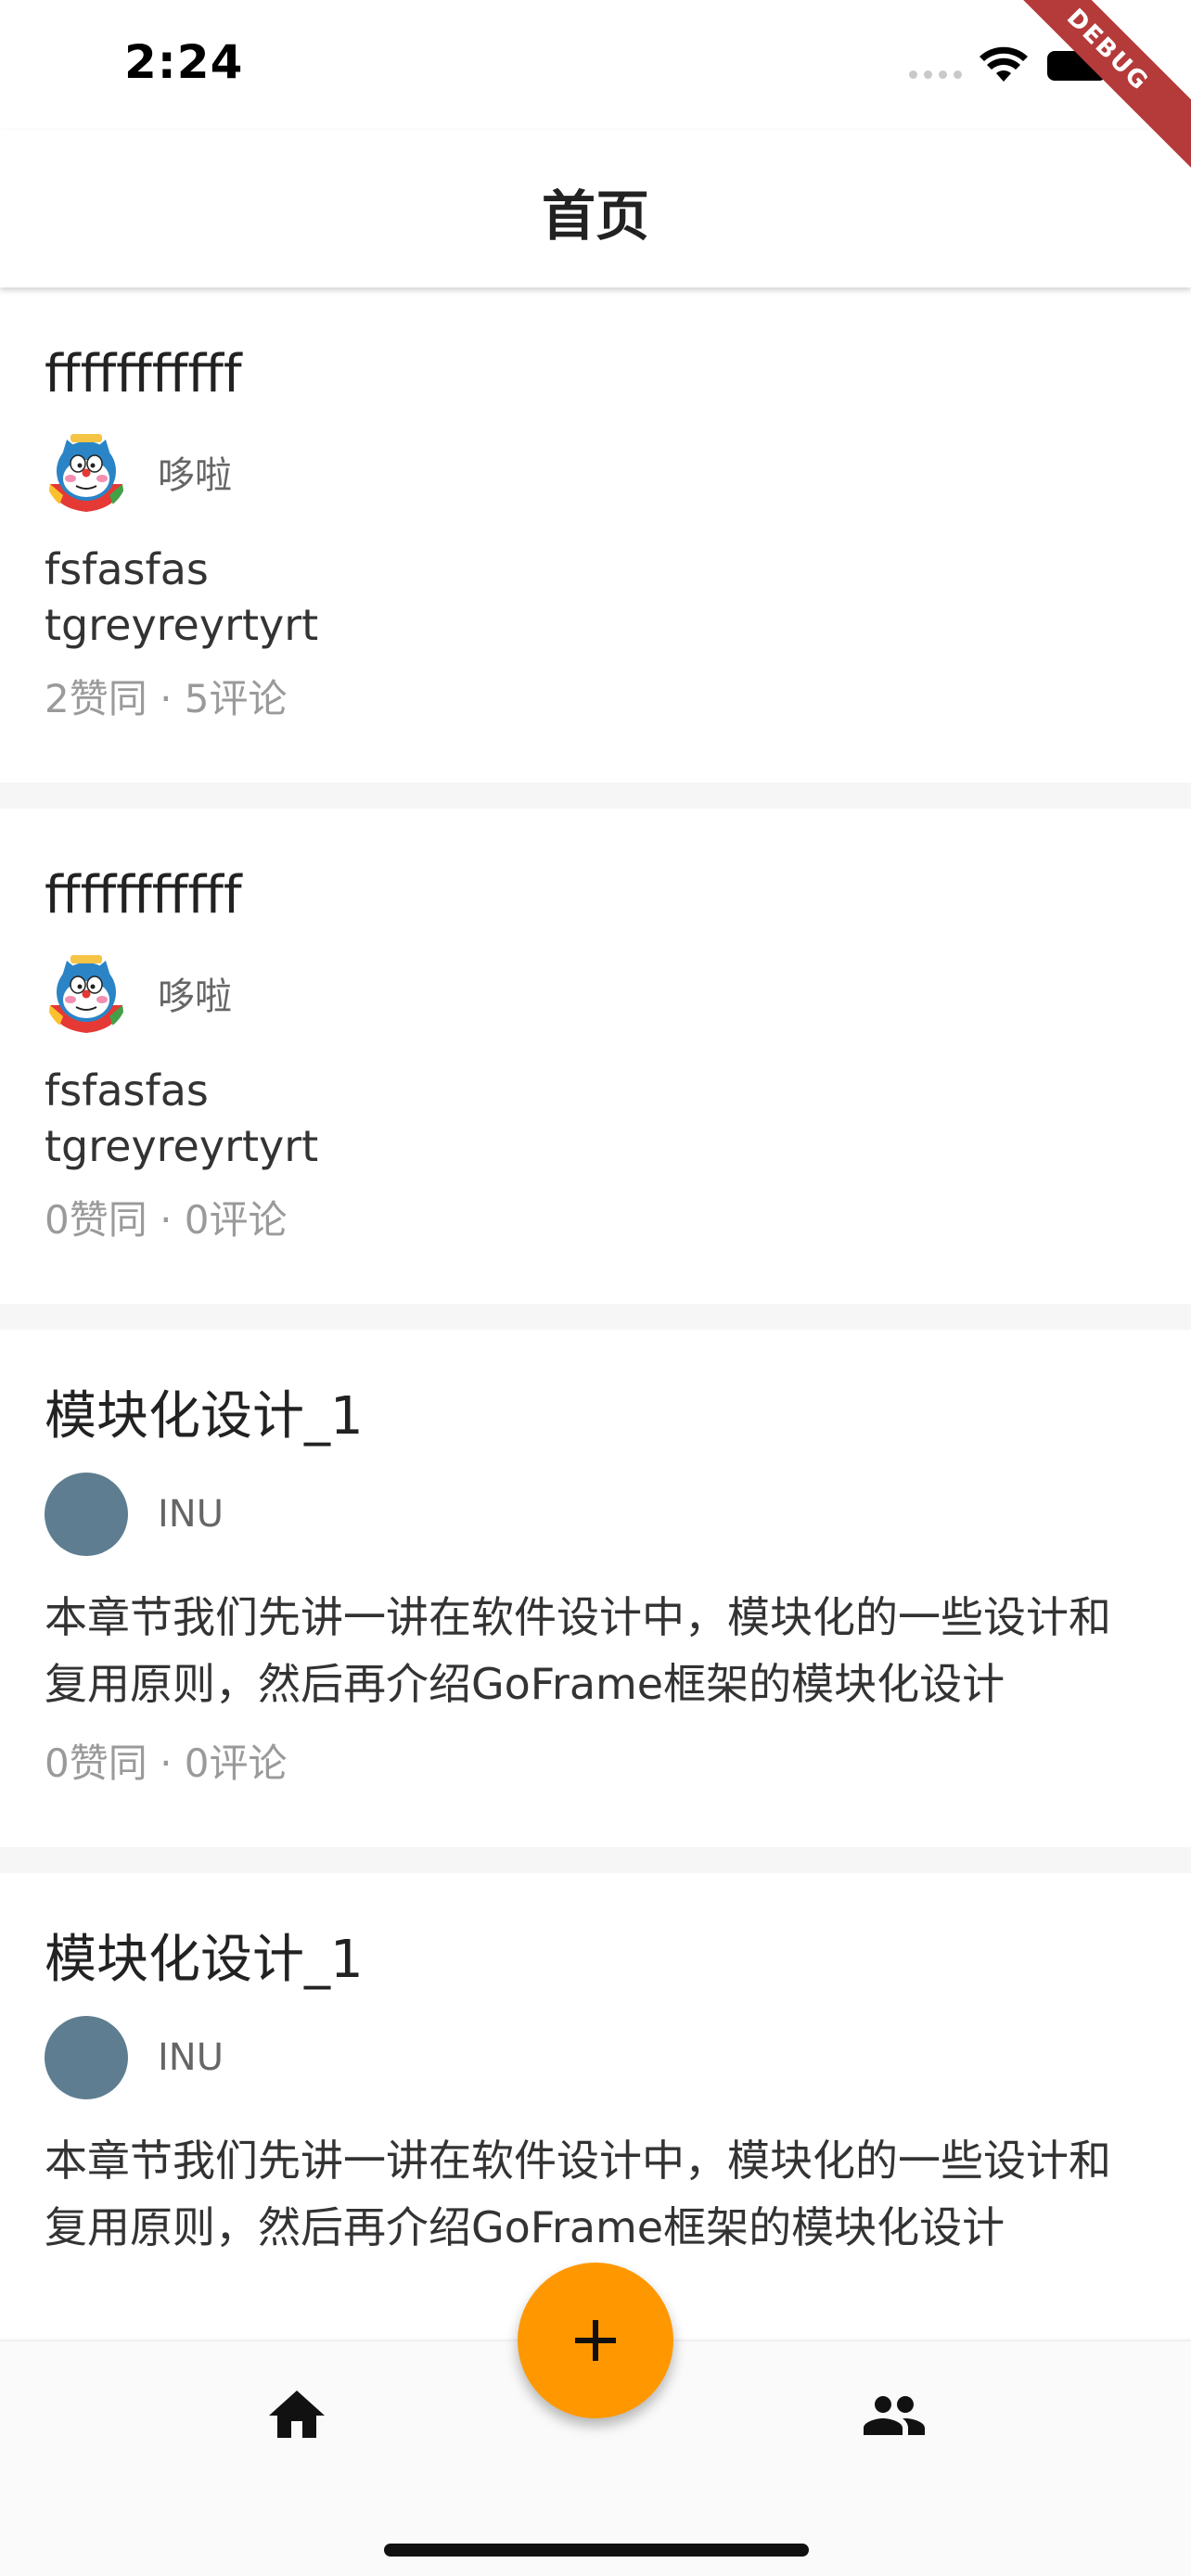  What do you see at coordinates (935, 74) in the screenshot?
I see `signal-dots-icon` at bounding box center [935, 74].